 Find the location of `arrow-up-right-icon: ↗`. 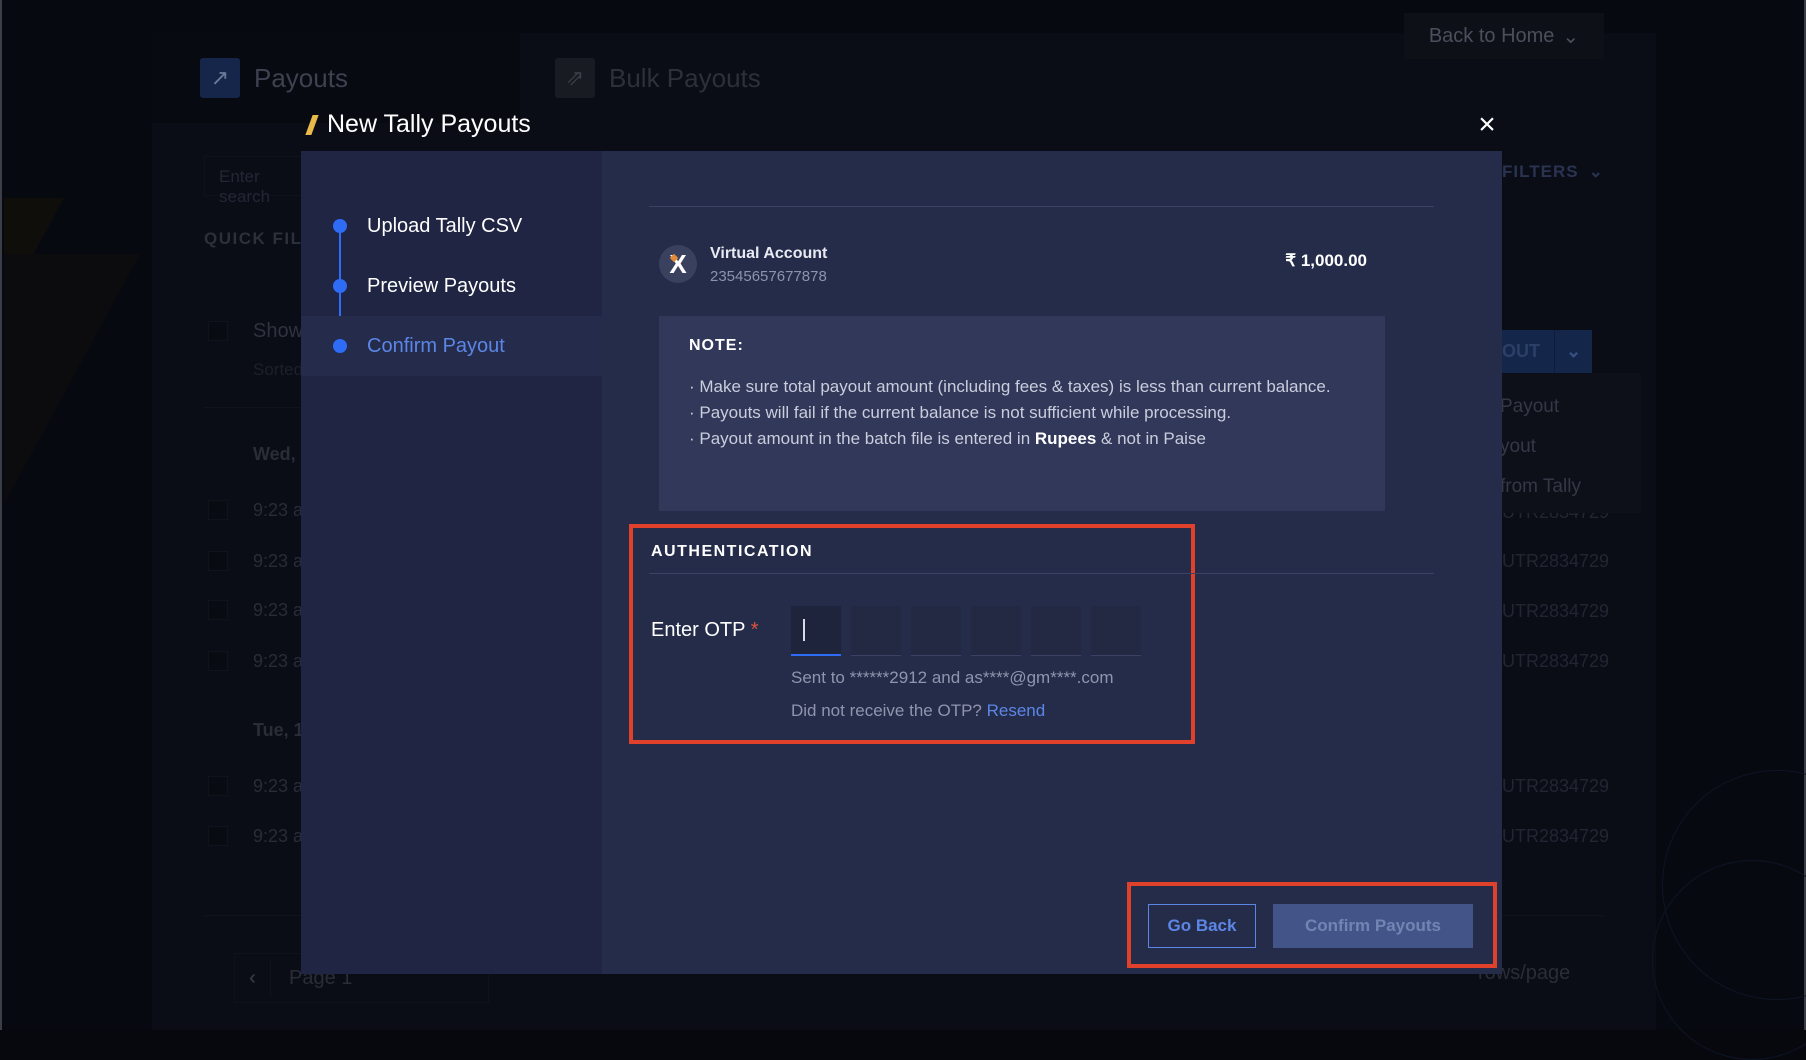

arrow-up-right-icon: ↗ is located at coordinates (220, 78).